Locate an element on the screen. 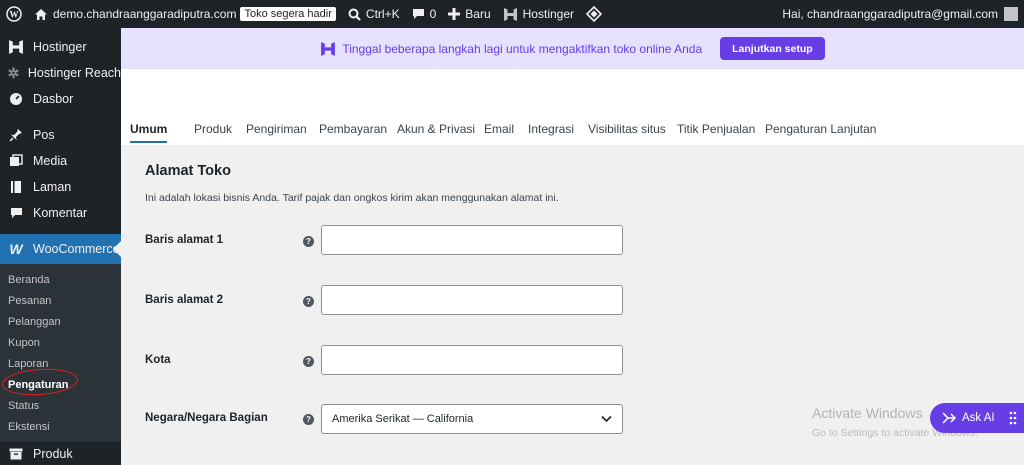 This screenshot has height=465, width=1024. submenu-item-kupon: Kupon is located at coordinates (60, 343).